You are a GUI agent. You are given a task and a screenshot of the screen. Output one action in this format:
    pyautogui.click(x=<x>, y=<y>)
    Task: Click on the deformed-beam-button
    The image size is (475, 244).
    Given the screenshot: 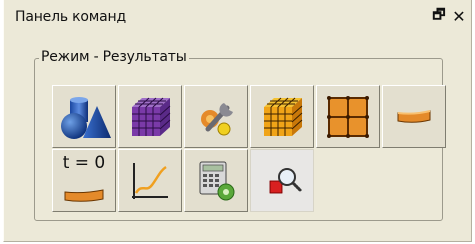 What is the action you would take?
    pyautogui.click(x=414, y=116)
    